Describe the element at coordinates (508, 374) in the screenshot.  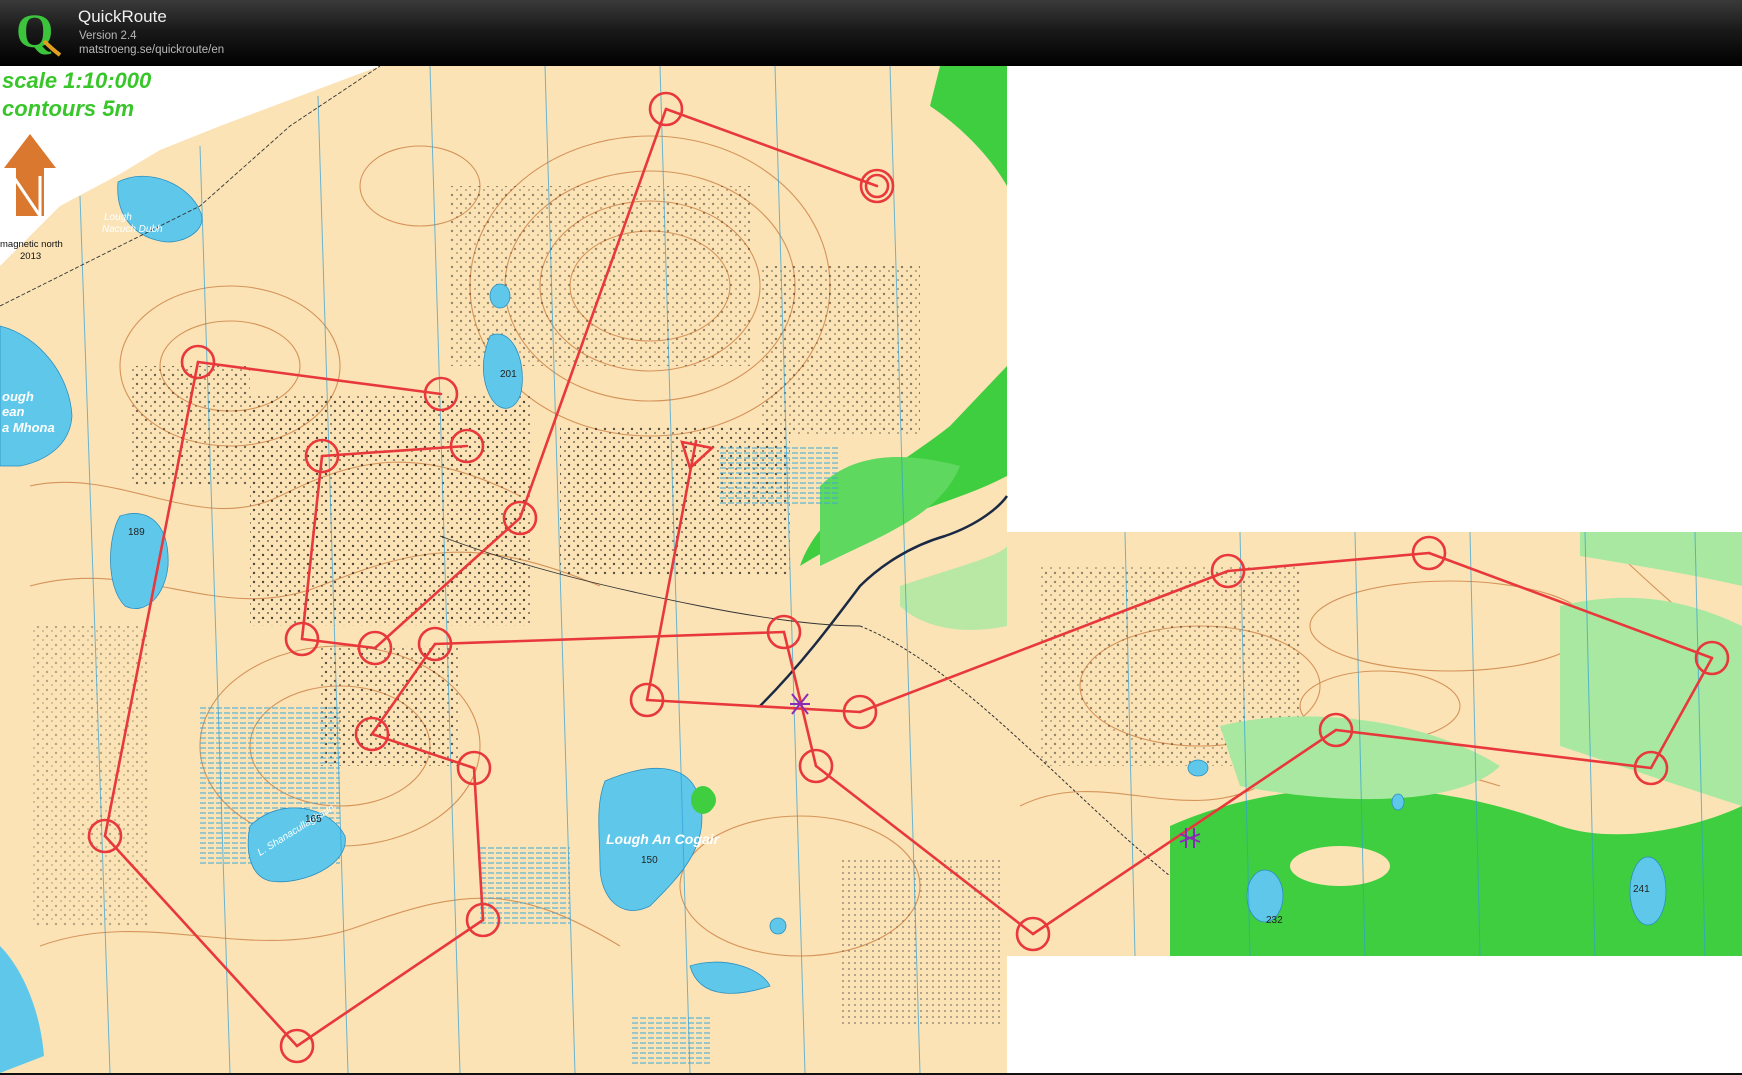
I see `spot-height: 201` at that location.